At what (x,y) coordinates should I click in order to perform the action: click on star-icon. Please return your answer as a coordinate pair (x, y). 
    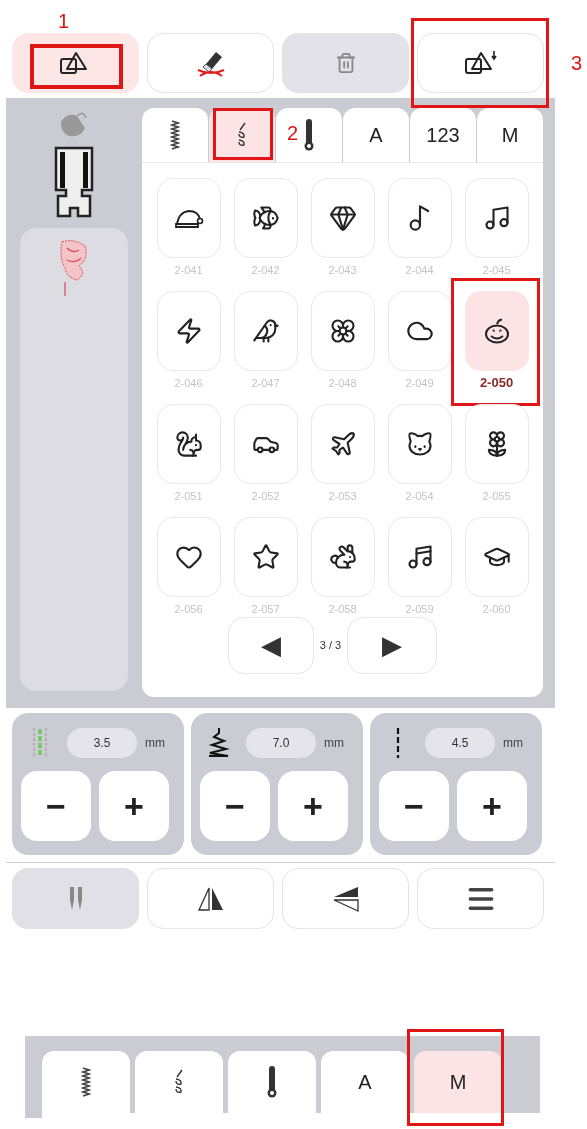
    Looking at the image, I should click on (265, 557).